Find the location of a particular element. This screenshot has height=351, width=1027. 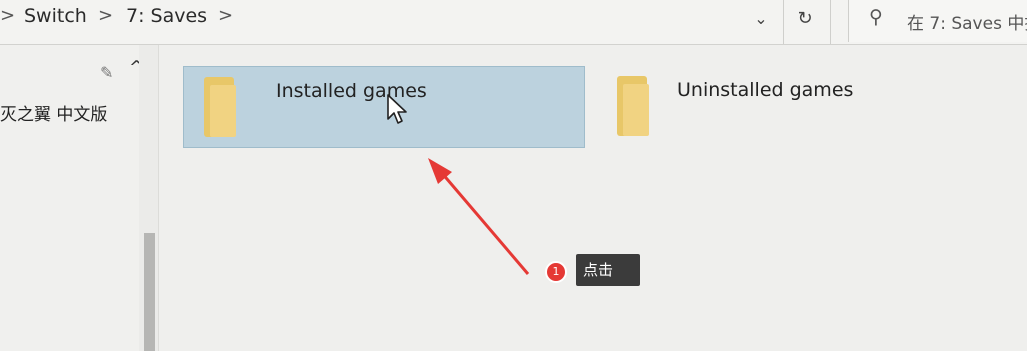

navigation-pane: ✎ ^ 灭之翼 中文版 is located at coordinates (79, 198).